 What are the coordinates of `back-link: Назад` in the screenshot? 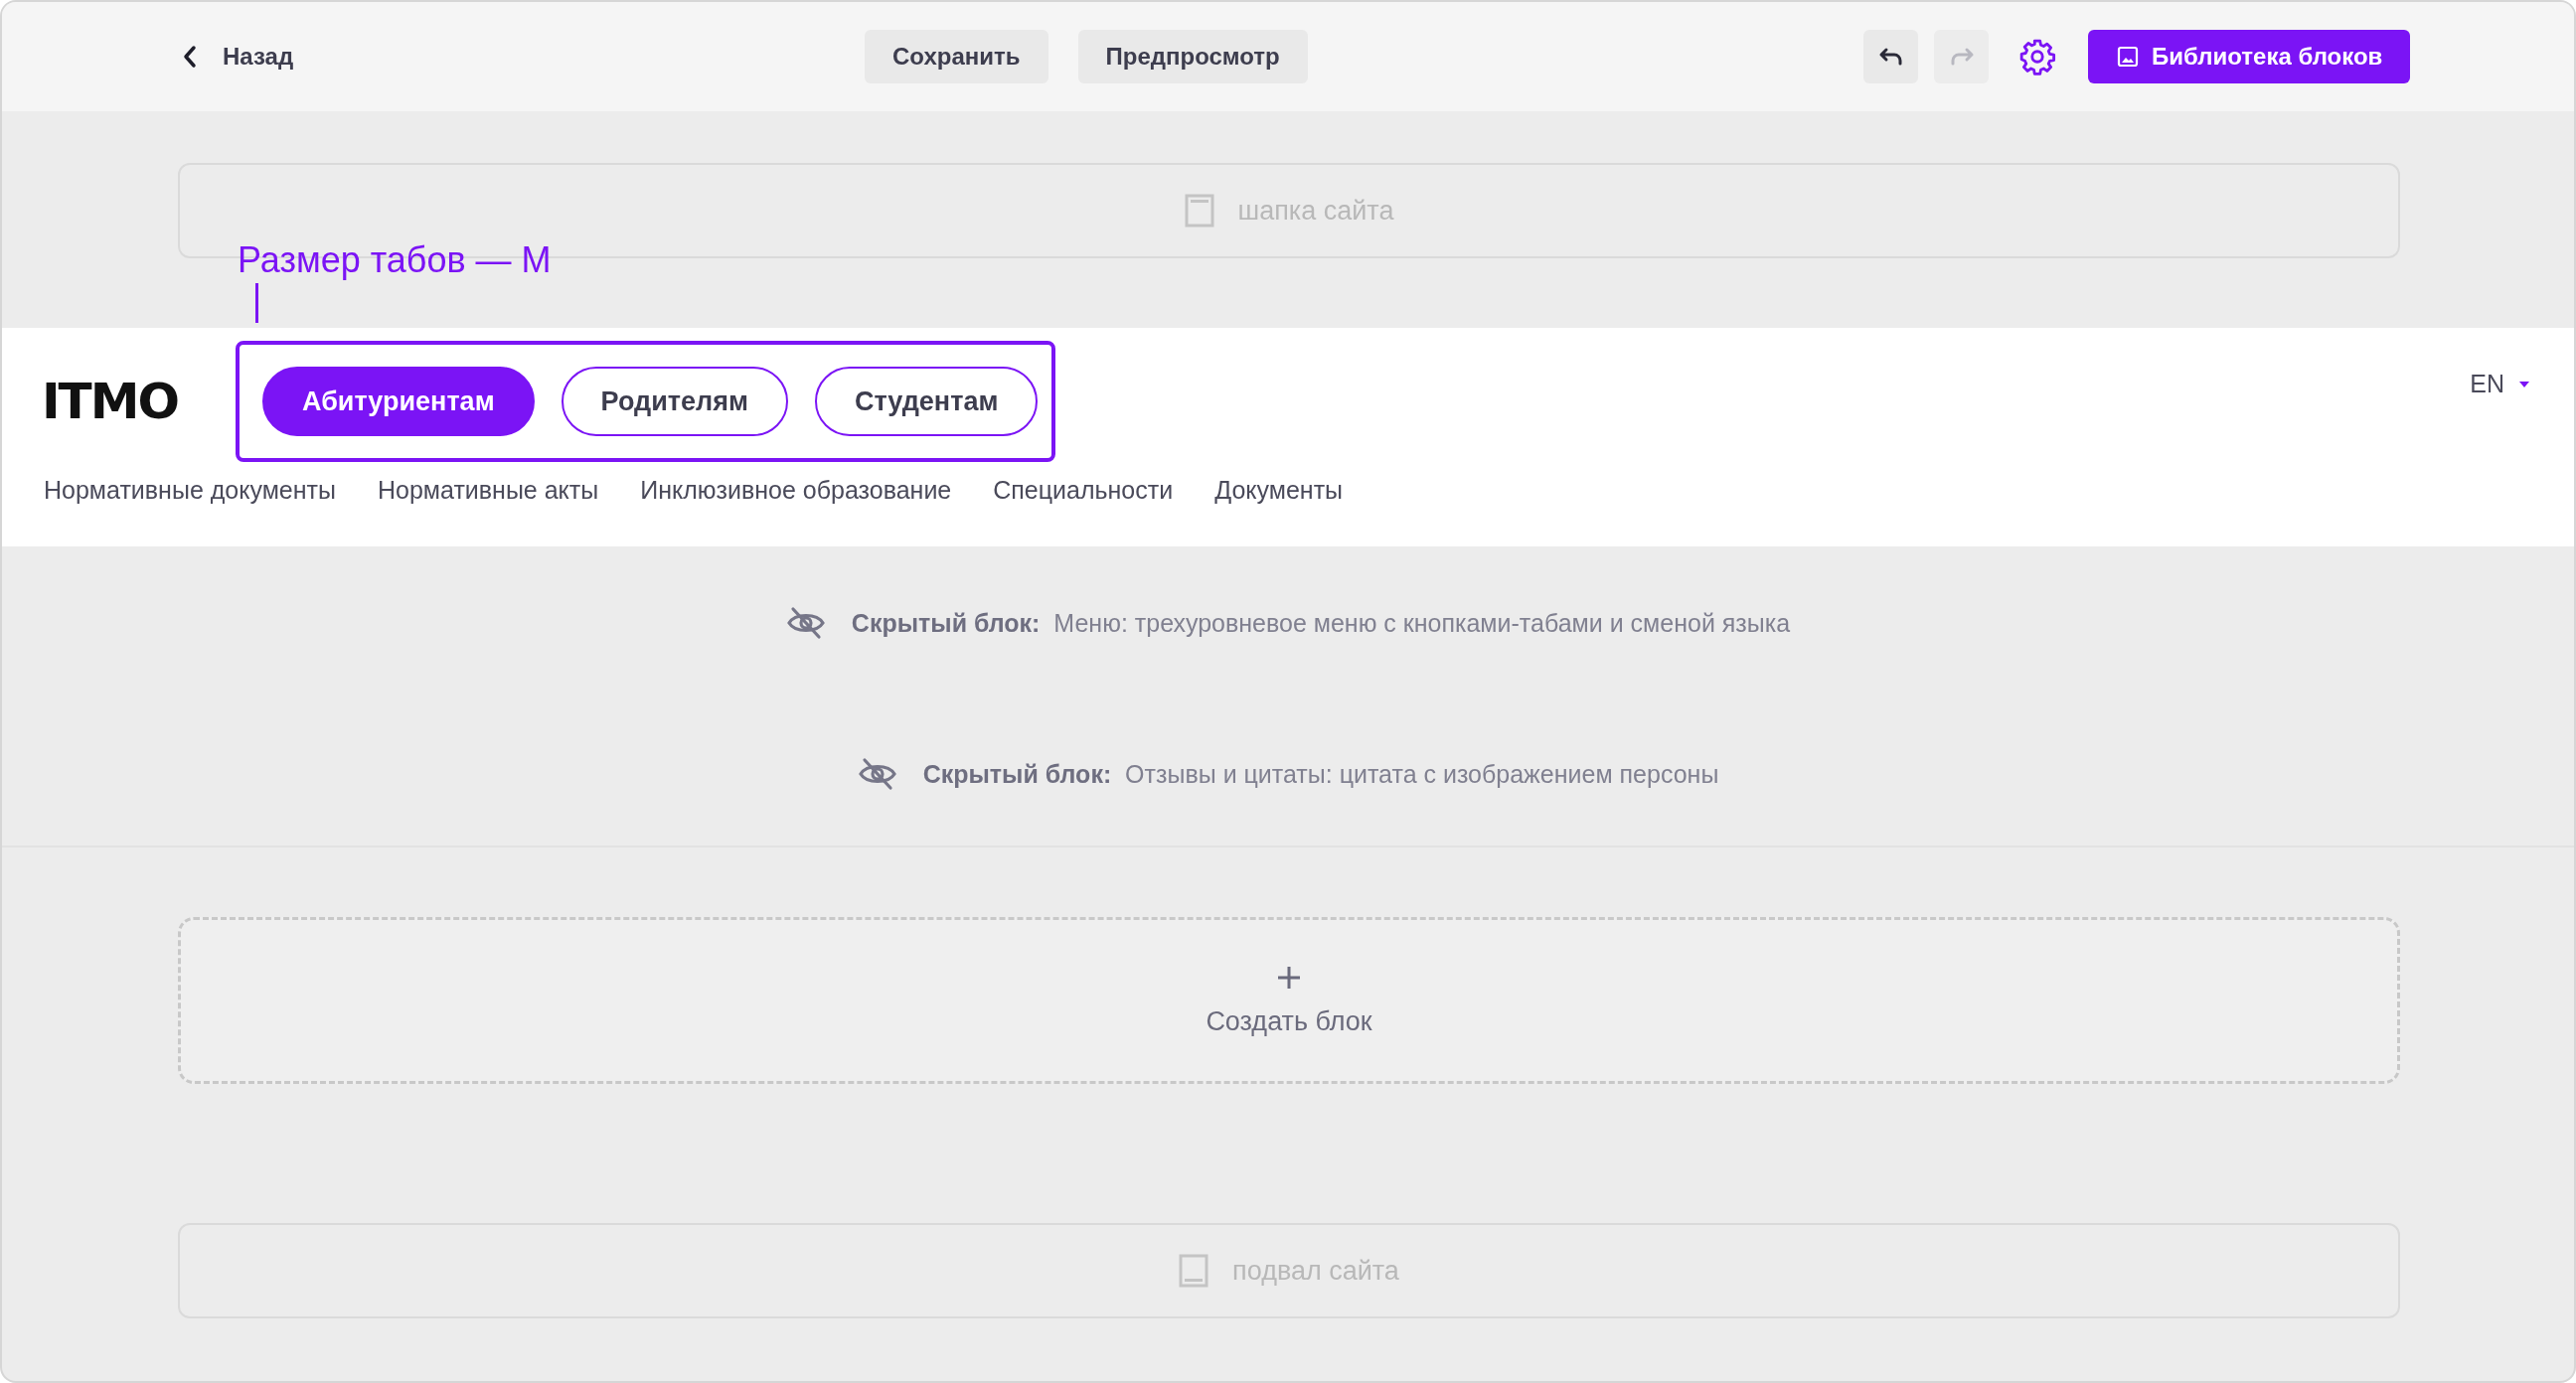 It's located at (237, 57).